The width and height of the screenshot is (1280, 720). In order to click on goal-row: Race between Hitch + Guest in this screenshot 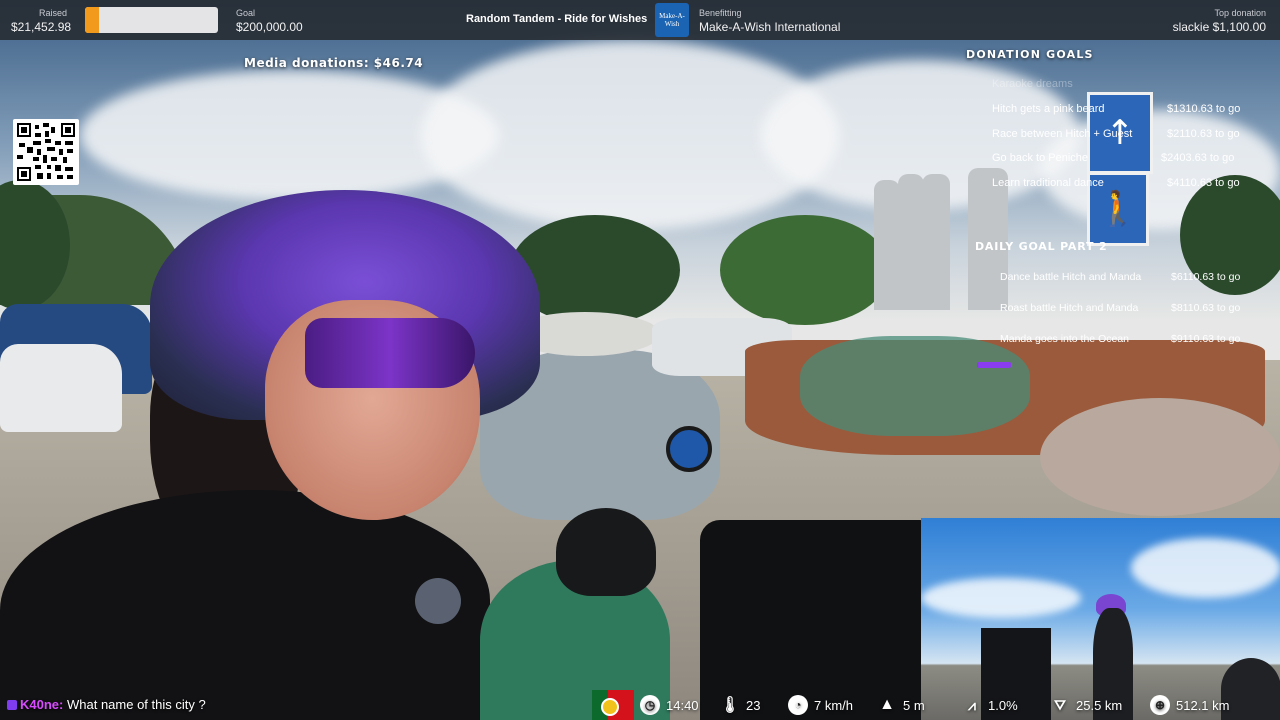, I will do `click(1062, 134)`.